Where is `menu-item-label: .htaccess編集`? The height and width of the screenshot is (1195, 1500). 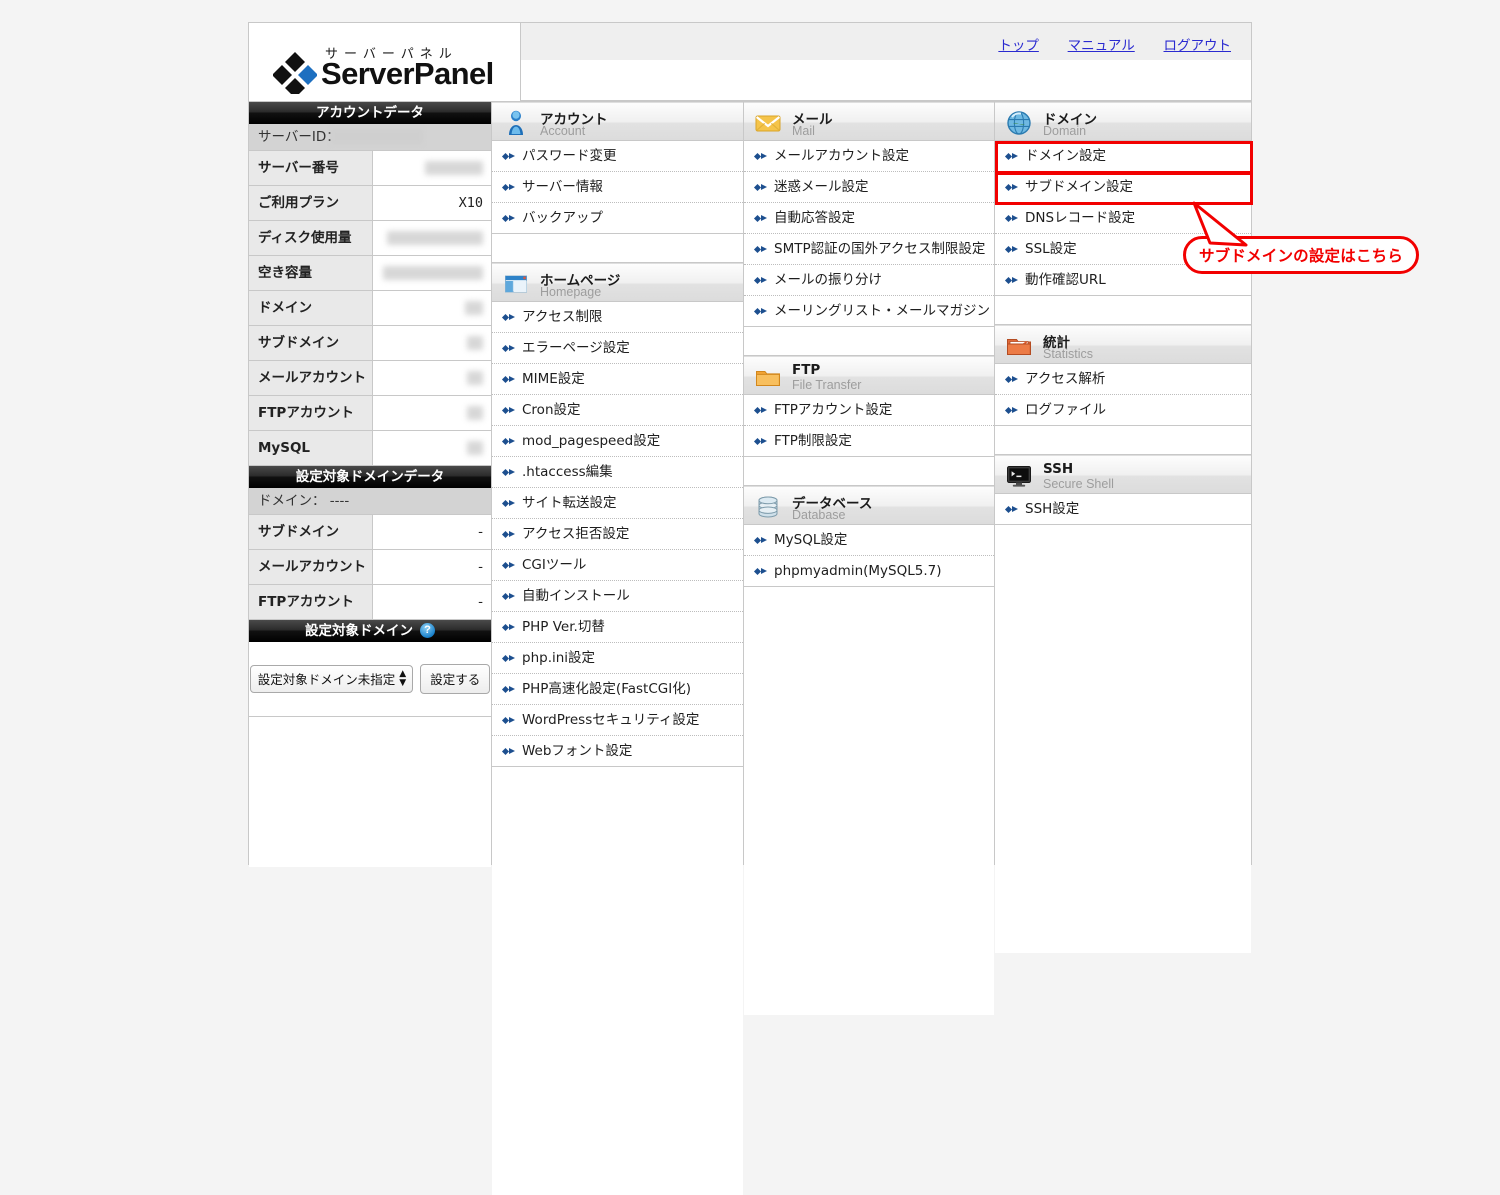
menu-item-label: .htaccess編集 is located at coordinates (567, 472).